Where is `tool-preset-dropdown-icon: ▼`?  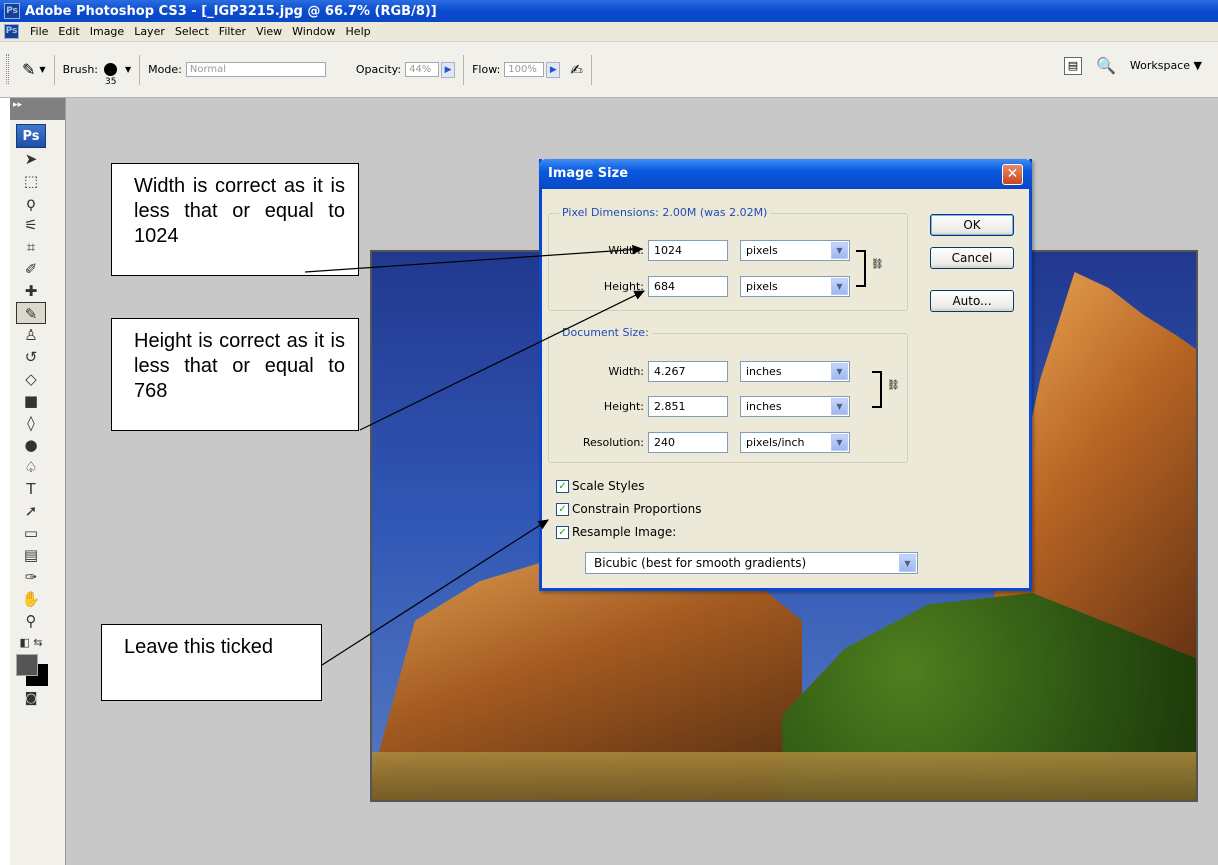 tool-preset-dropdown-icon: ▼ is located at coordinates (42, 69).